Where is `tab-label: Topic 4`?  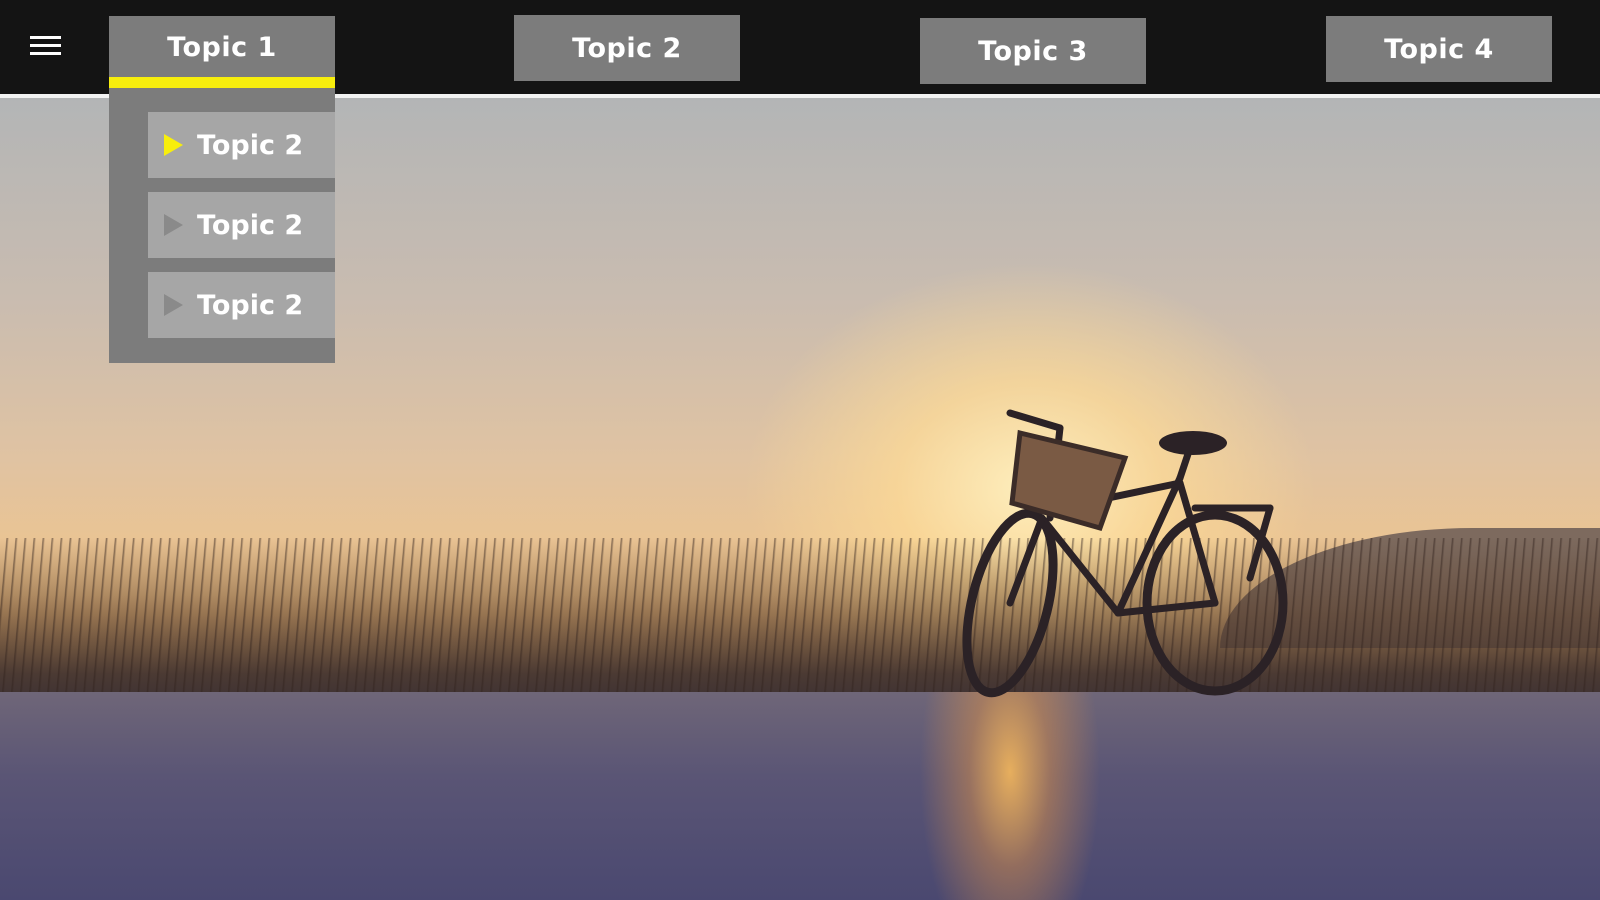 tab-label: Topic 4 is located at coordinates (1439, 49).